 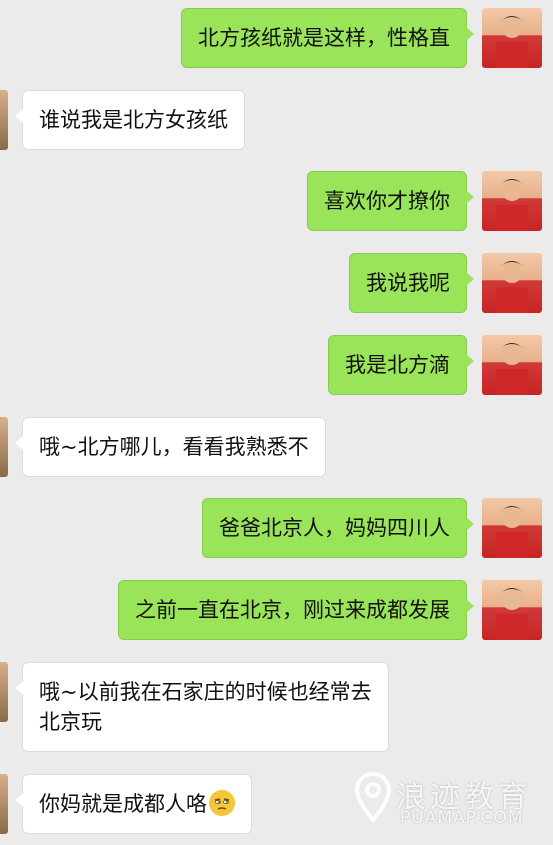 I want to click on message-bubble-sent: 我说我呢, so click(x=411, y=283).